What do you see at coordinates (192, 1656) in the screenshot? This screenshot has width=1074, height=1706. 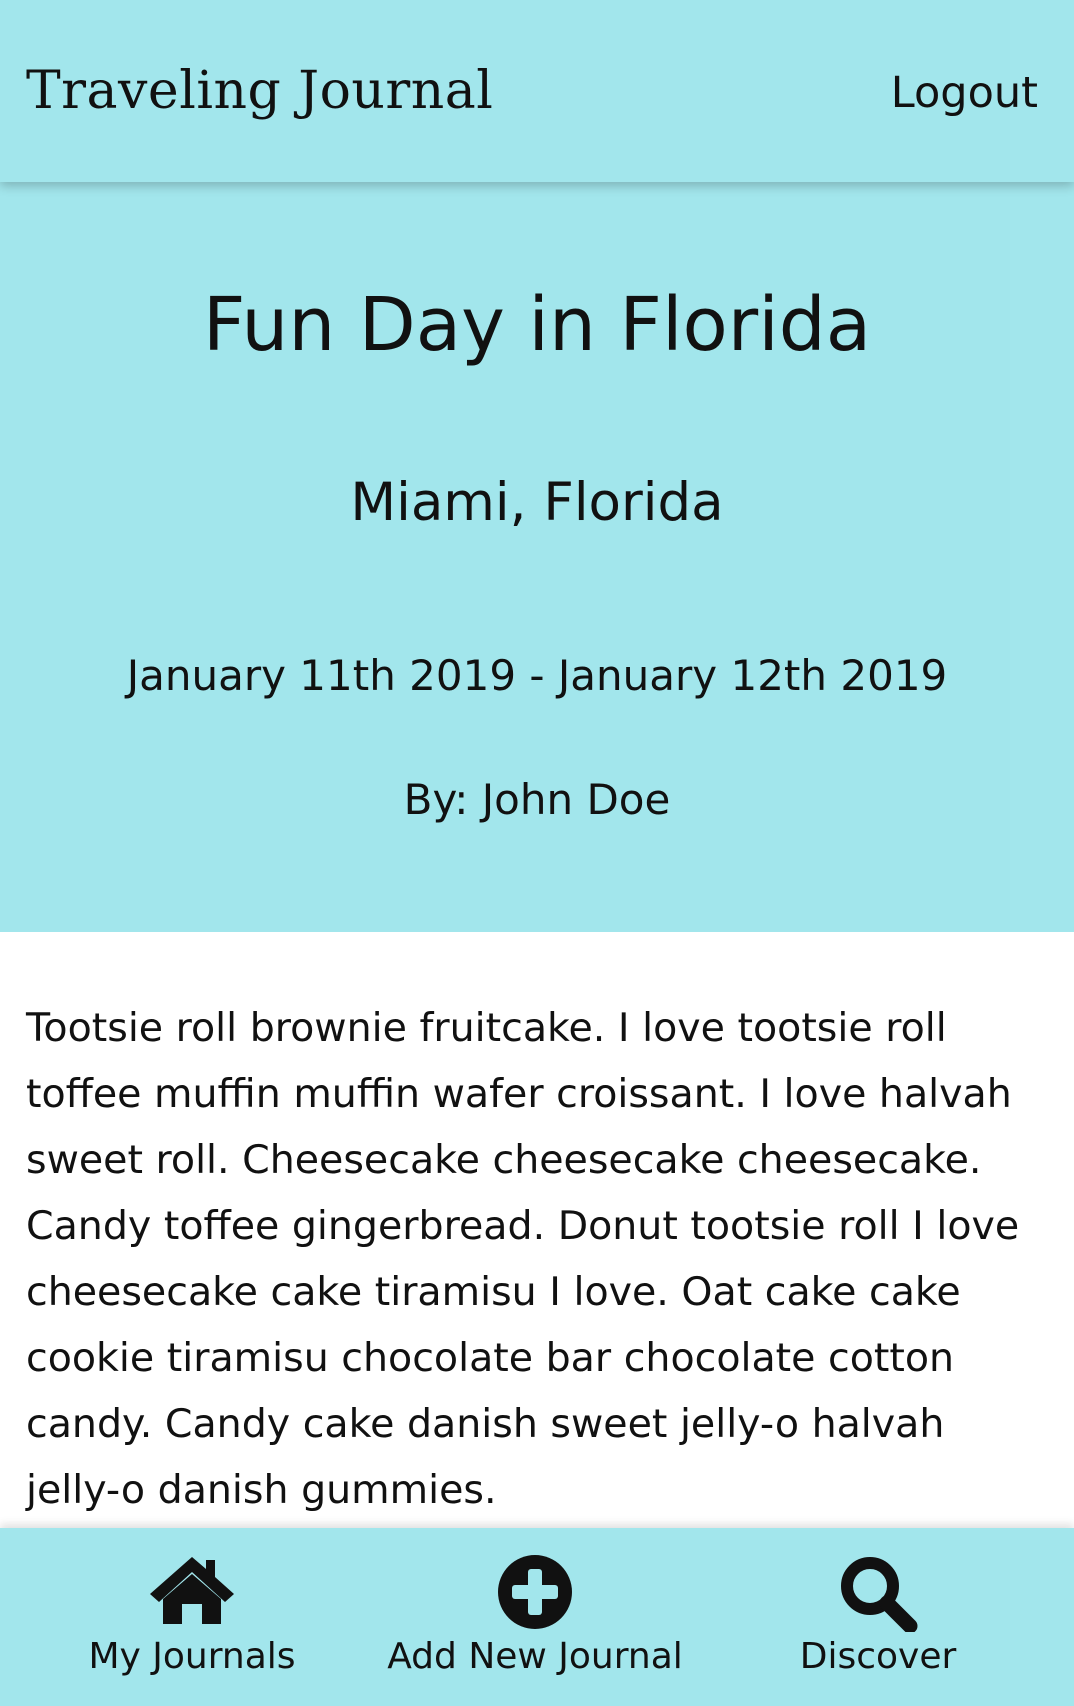 I see `nav-my-journals-label: My Journals` at bounding box center [192, 1656].